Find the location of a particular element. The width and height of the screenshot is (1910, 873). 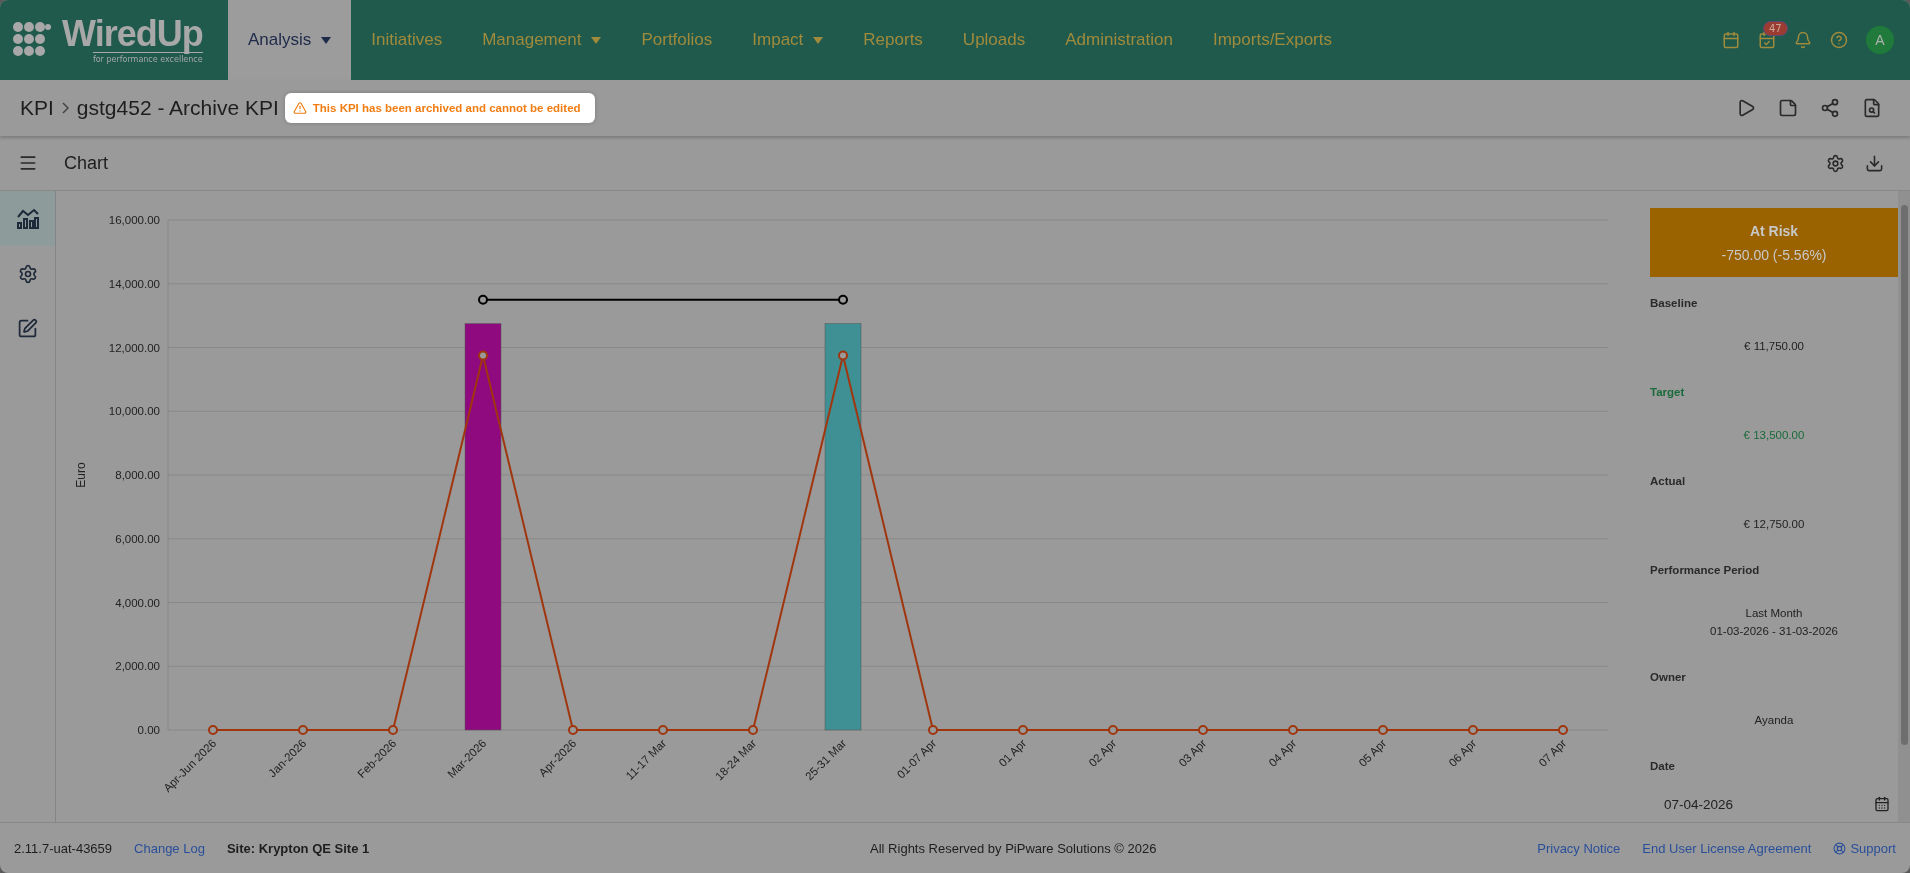

logo-tagline: for performance excellence is located at coordinates (147, 58).